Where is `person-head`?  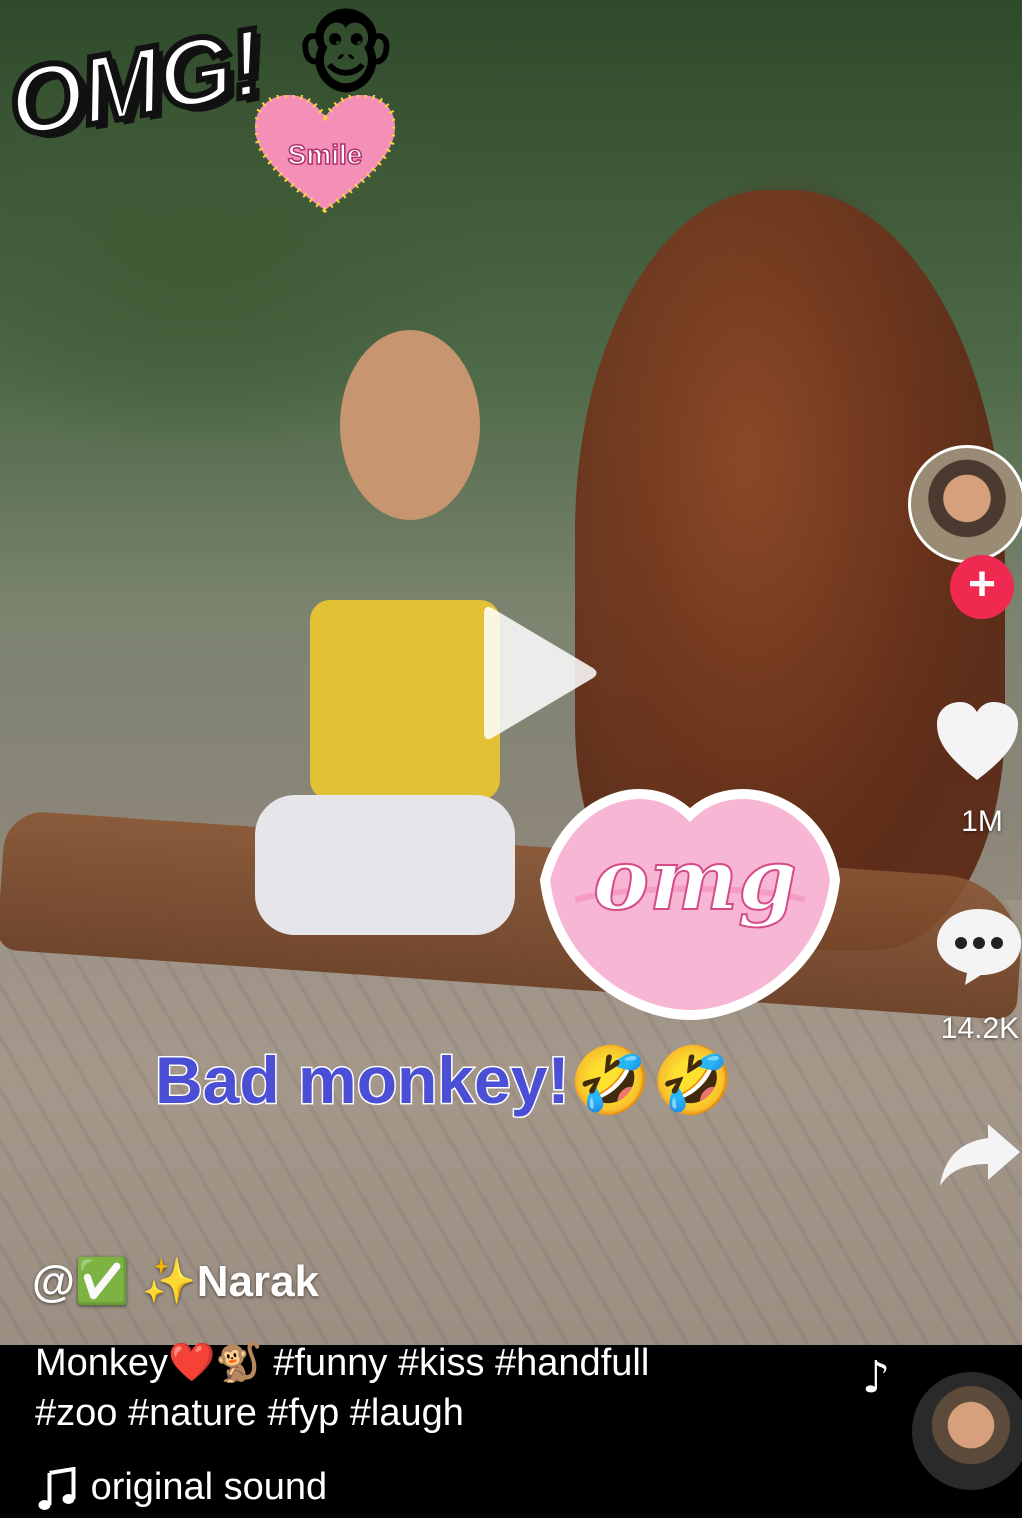
person-head is located at coordinates (410, 425).